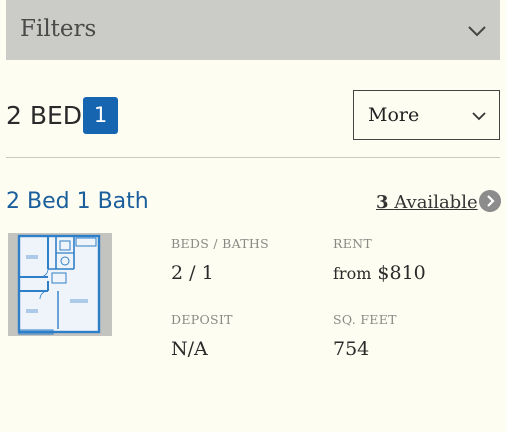 The height and width of the screenshot is (432, 506). Describe the element at coordinates (394, 115) in the screenshot. I see `more-select-label: More` at that location.